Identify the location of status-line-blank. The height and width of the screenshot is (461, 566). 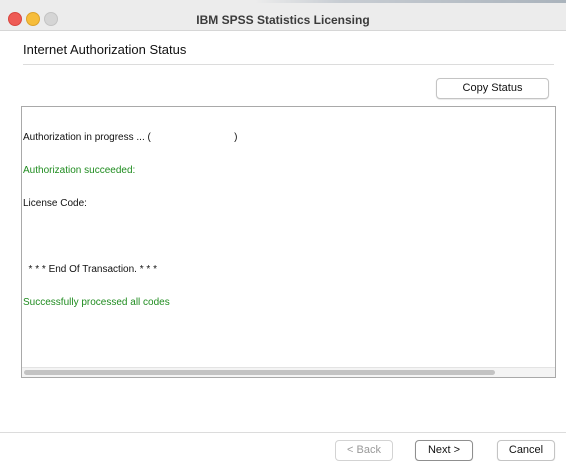
(130, 236).